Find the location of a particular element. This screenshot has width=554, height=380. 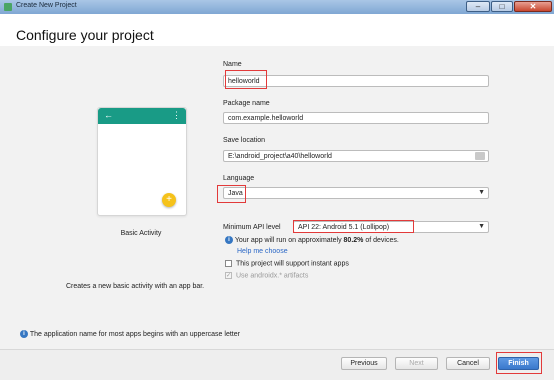

package-label: Package name is located at coordinates (246, 103).